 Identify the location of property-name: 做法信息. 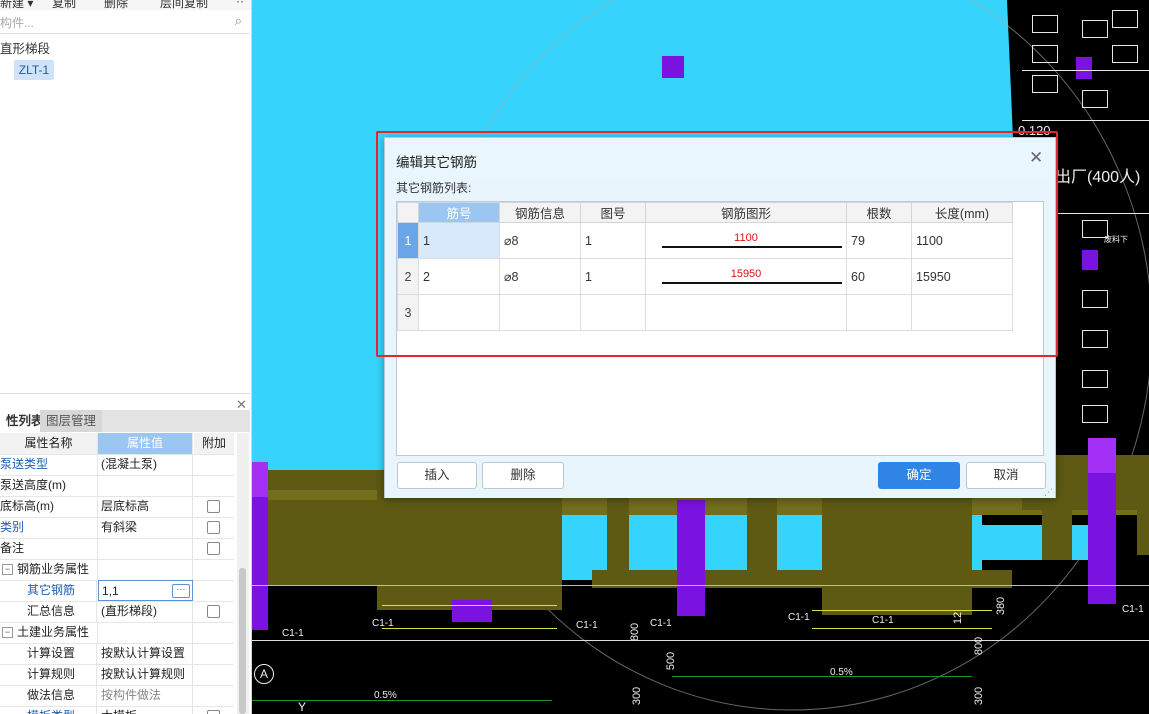
(48, 695).